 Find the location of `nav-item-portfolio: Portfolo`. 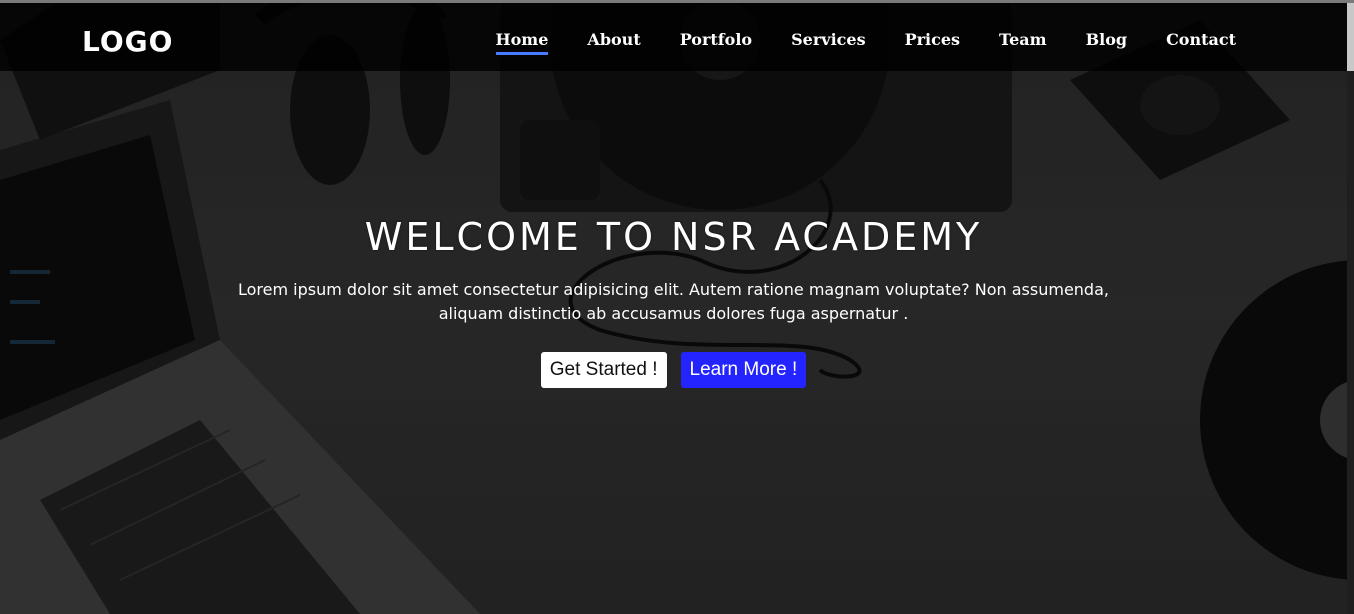

nav-item-portfolio: Portfolo is located at coordinates (716, 42).